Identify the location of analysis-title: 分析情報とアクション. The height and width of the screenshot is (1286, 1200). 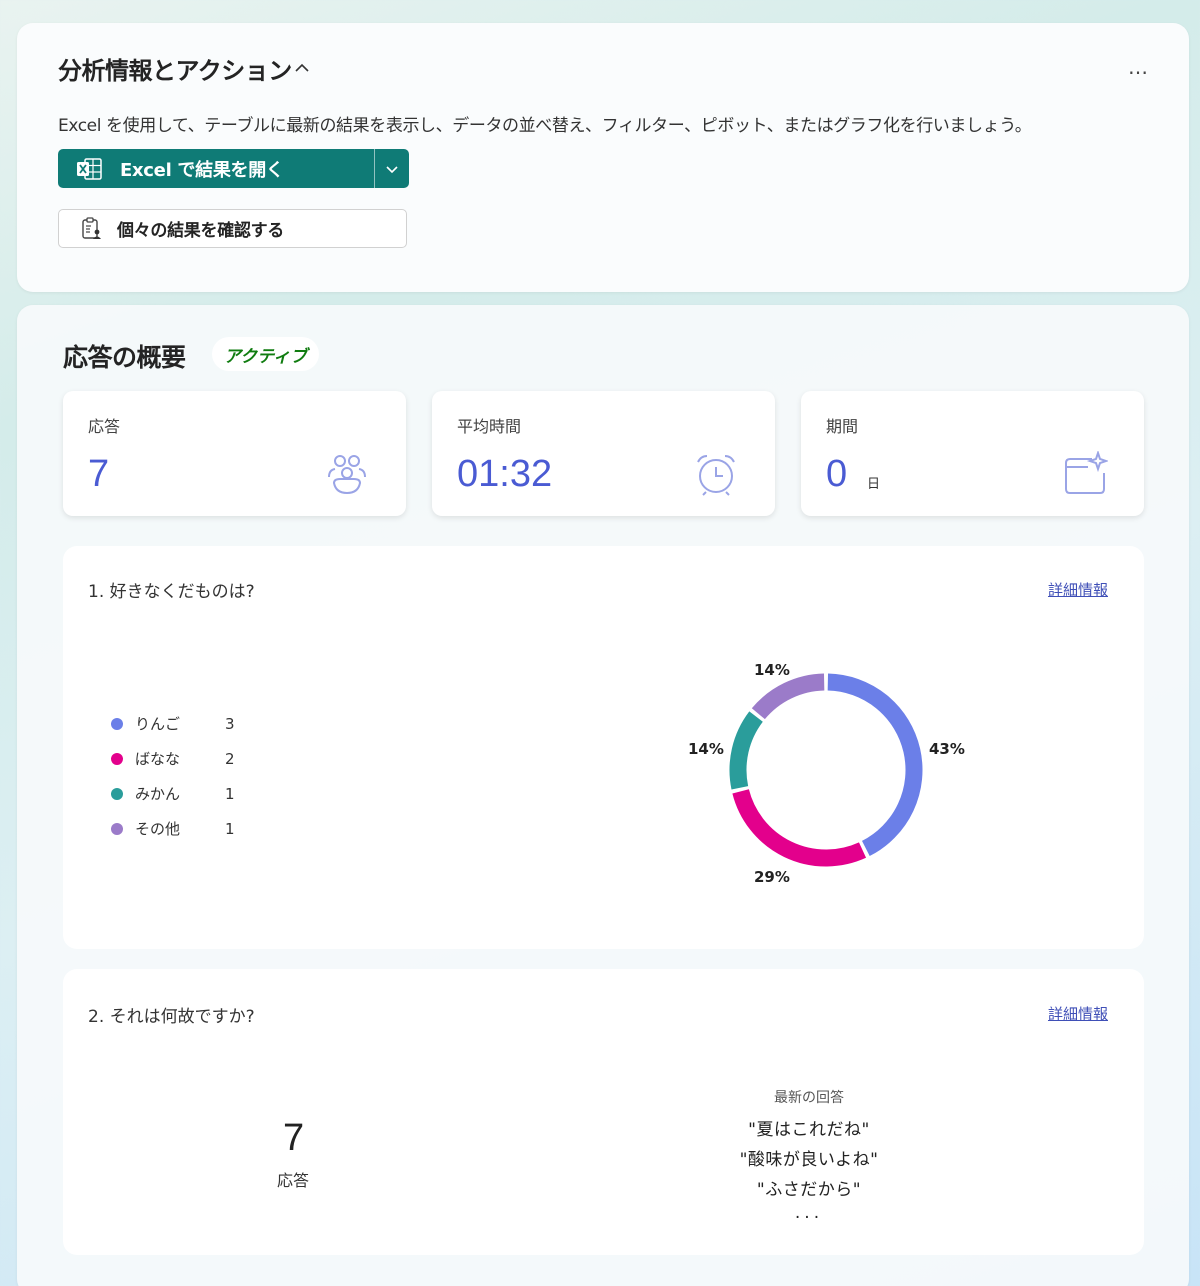
(175, 71).